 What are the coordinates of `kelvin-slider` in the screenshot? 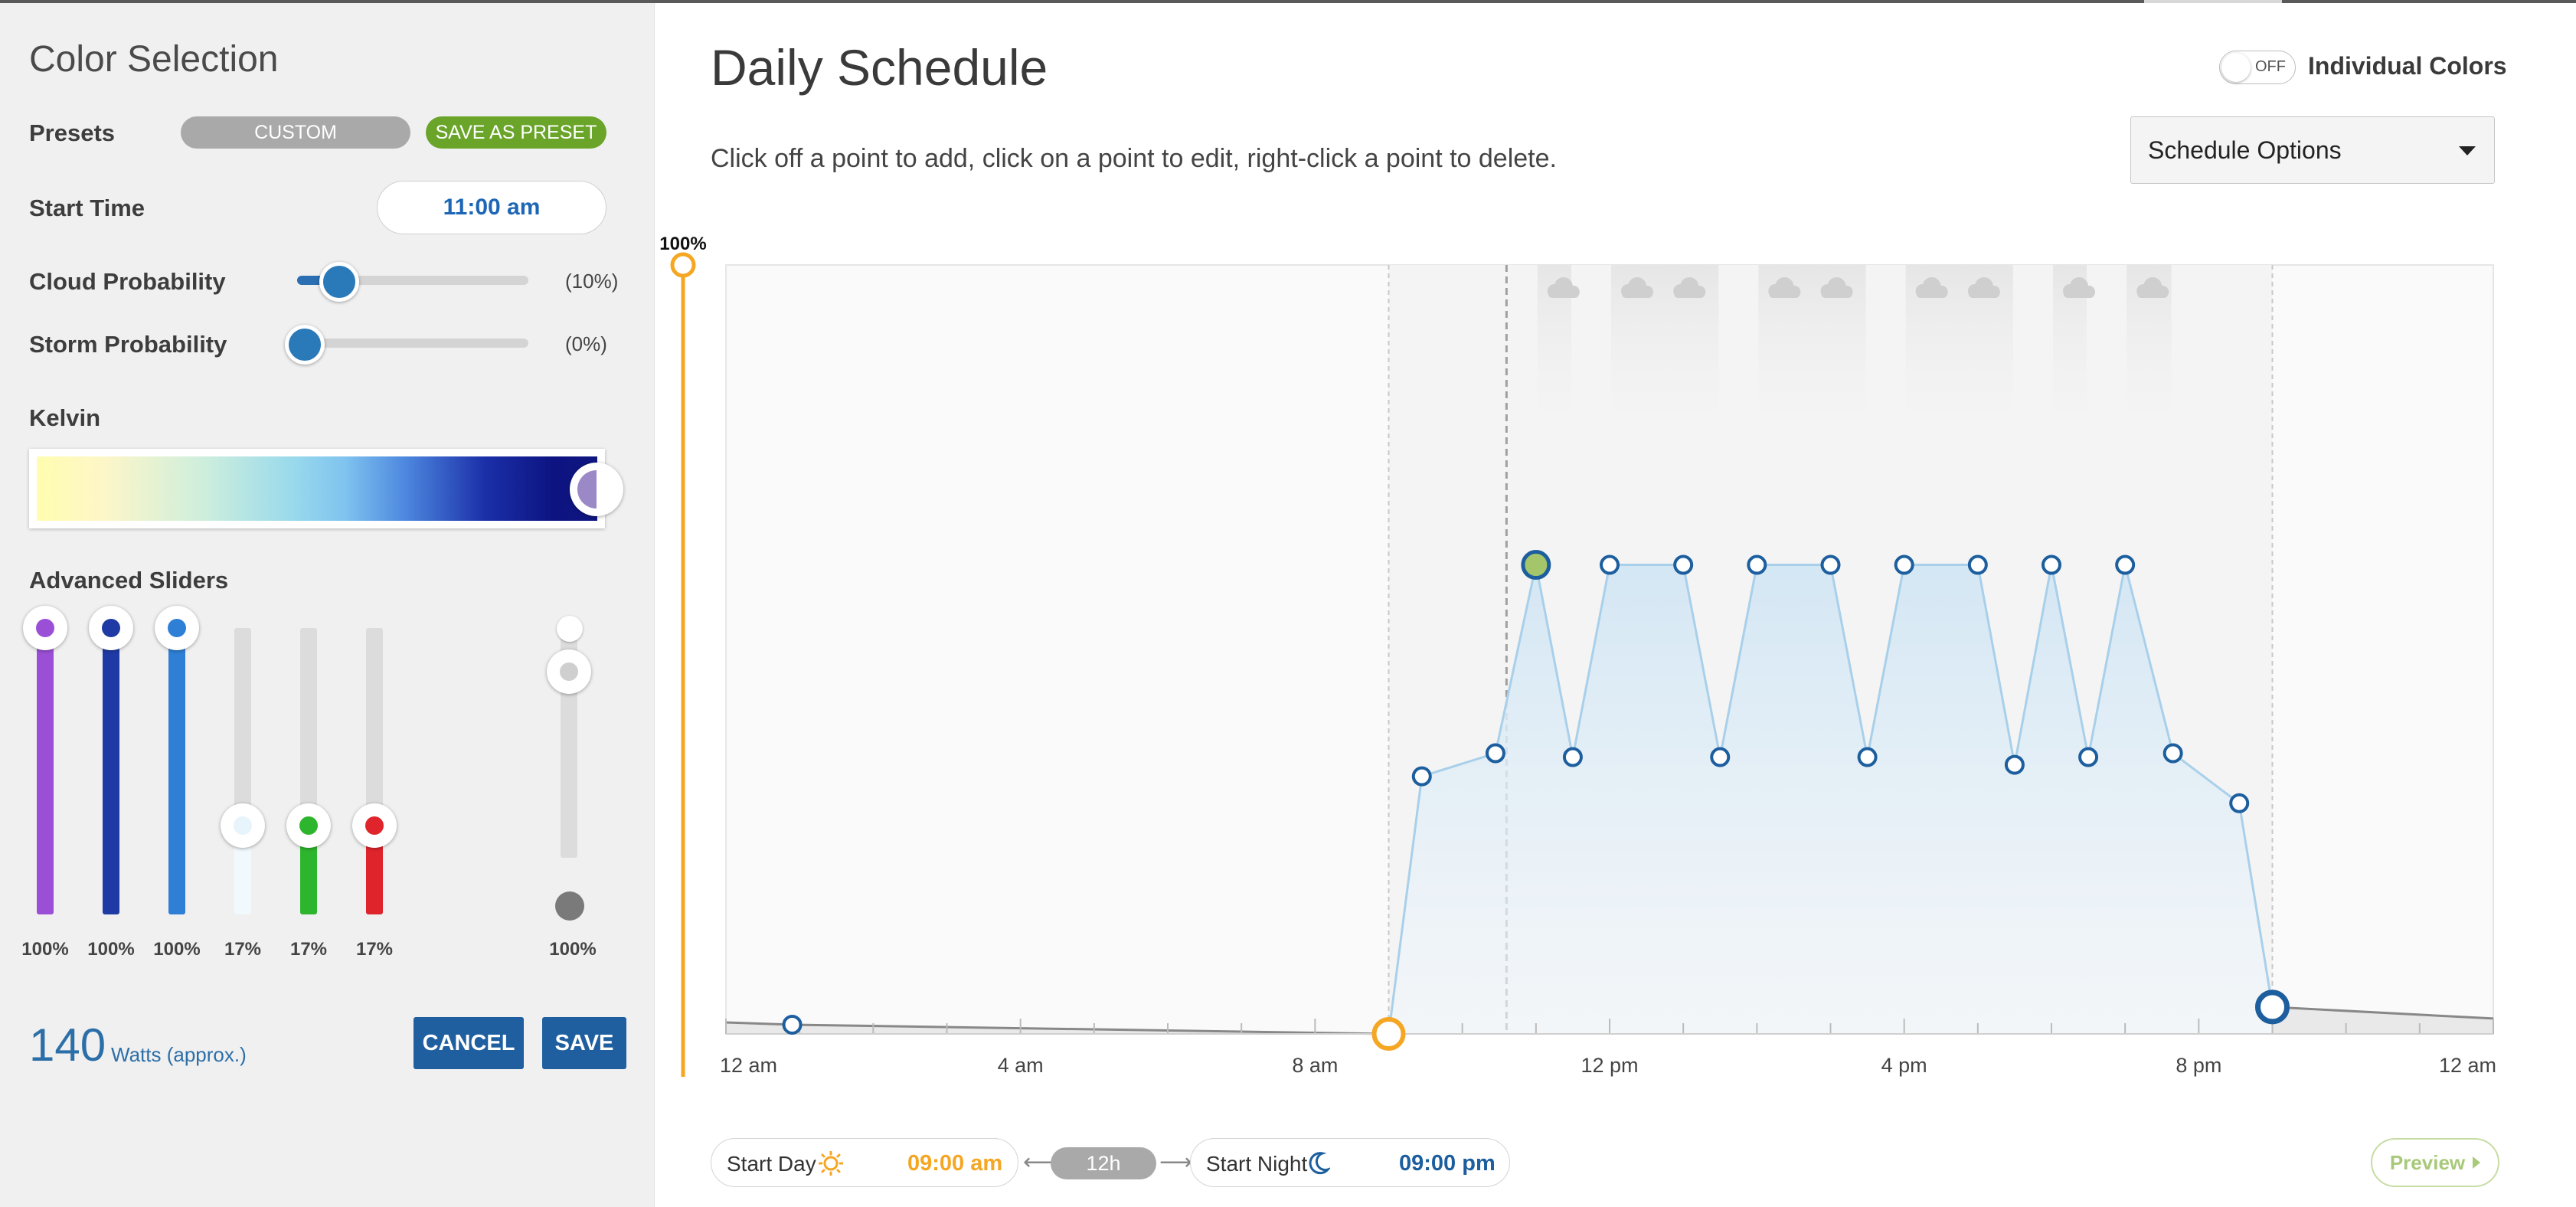 It's located at (317, 488).